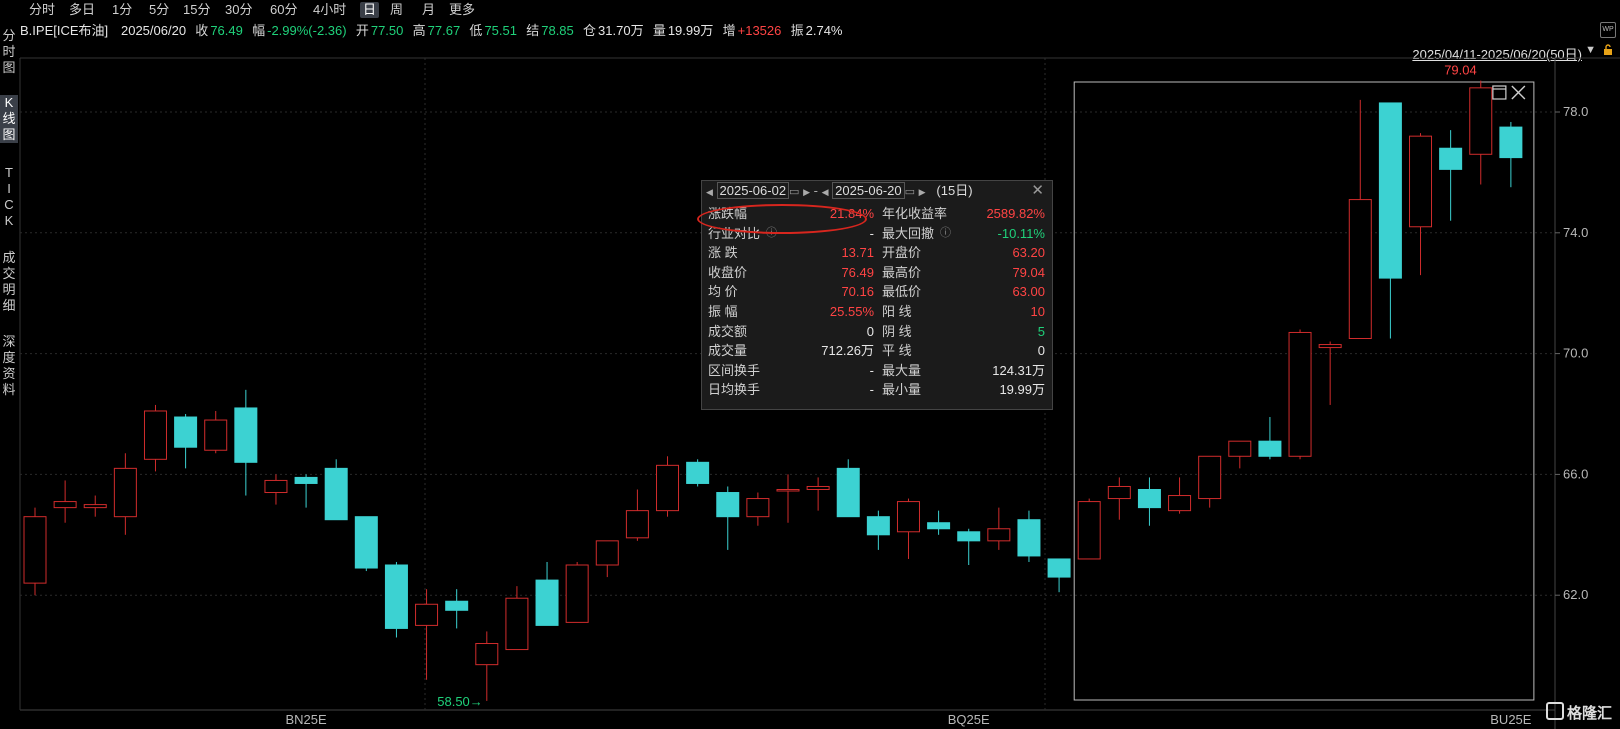  Describe the element at coordinates (1041, 351) in the screenshot. I see `v2: 0` at that location.